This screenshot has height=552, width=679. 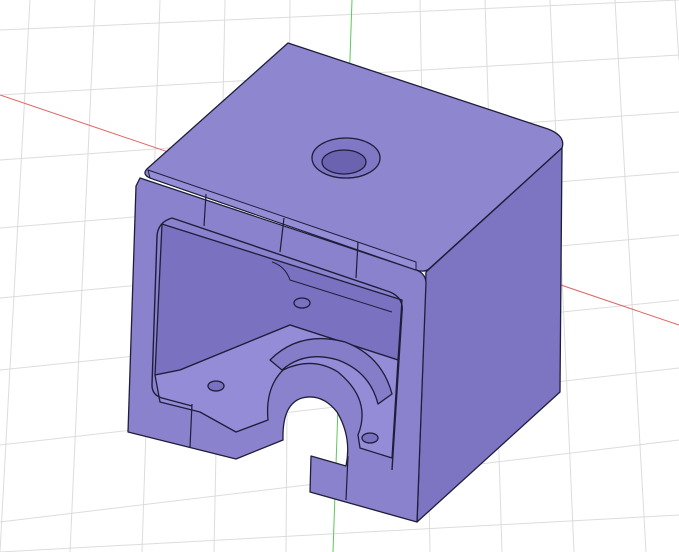 What do you see at coordinates (344, 162) in the screenshot?
I see `top-through-hole` at bounding box center [344, 162].